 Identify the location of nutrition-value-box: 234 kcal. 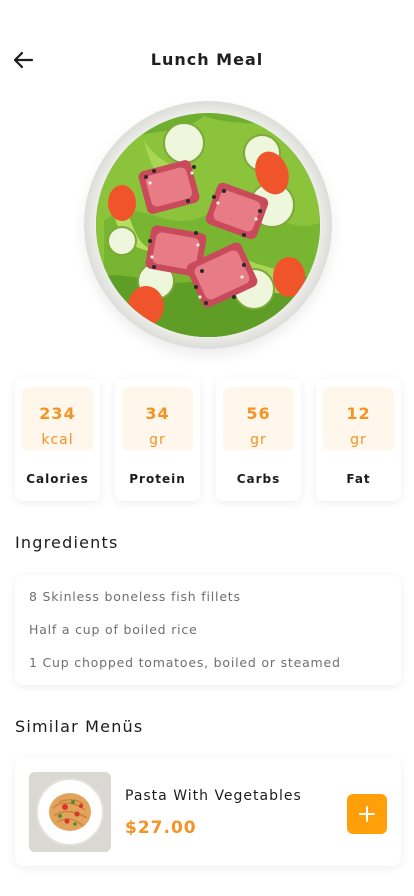
(57, 418).